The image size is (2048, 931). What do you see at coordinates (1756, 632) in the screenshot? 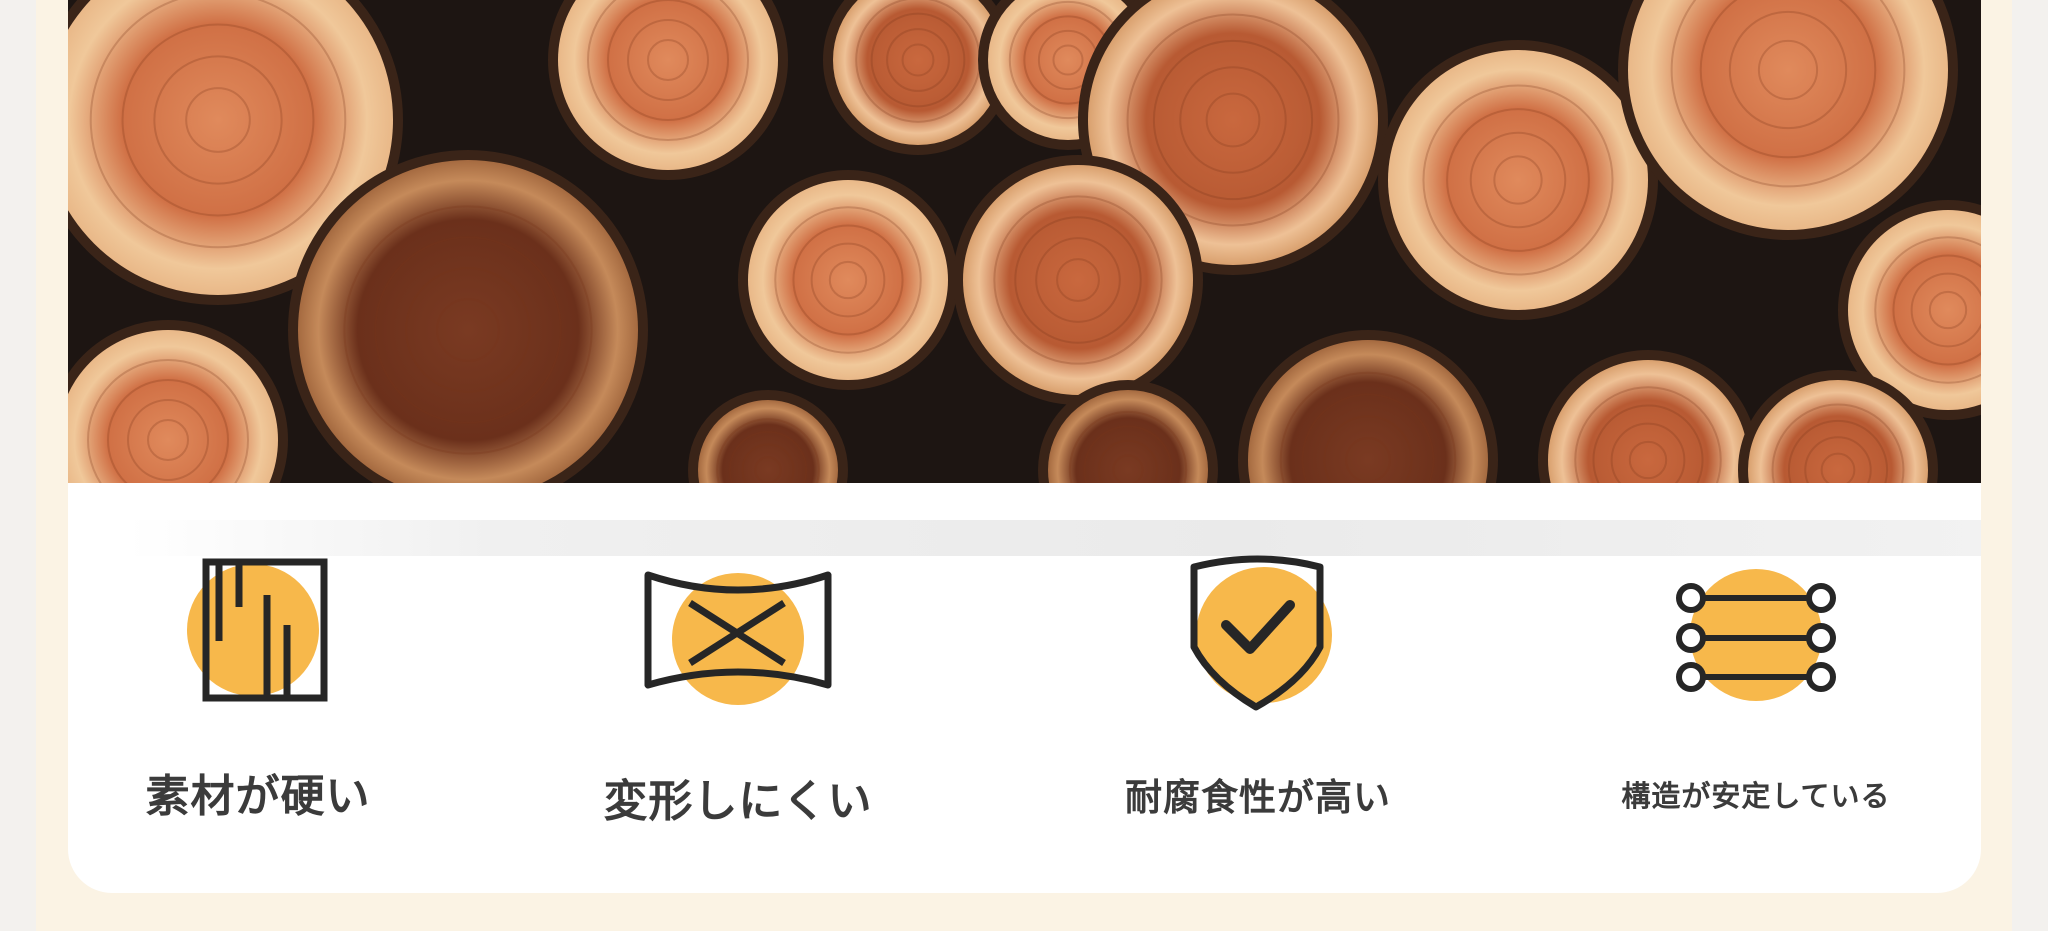
I see `stable-structure-icon` at bounding box center [1756, 632].